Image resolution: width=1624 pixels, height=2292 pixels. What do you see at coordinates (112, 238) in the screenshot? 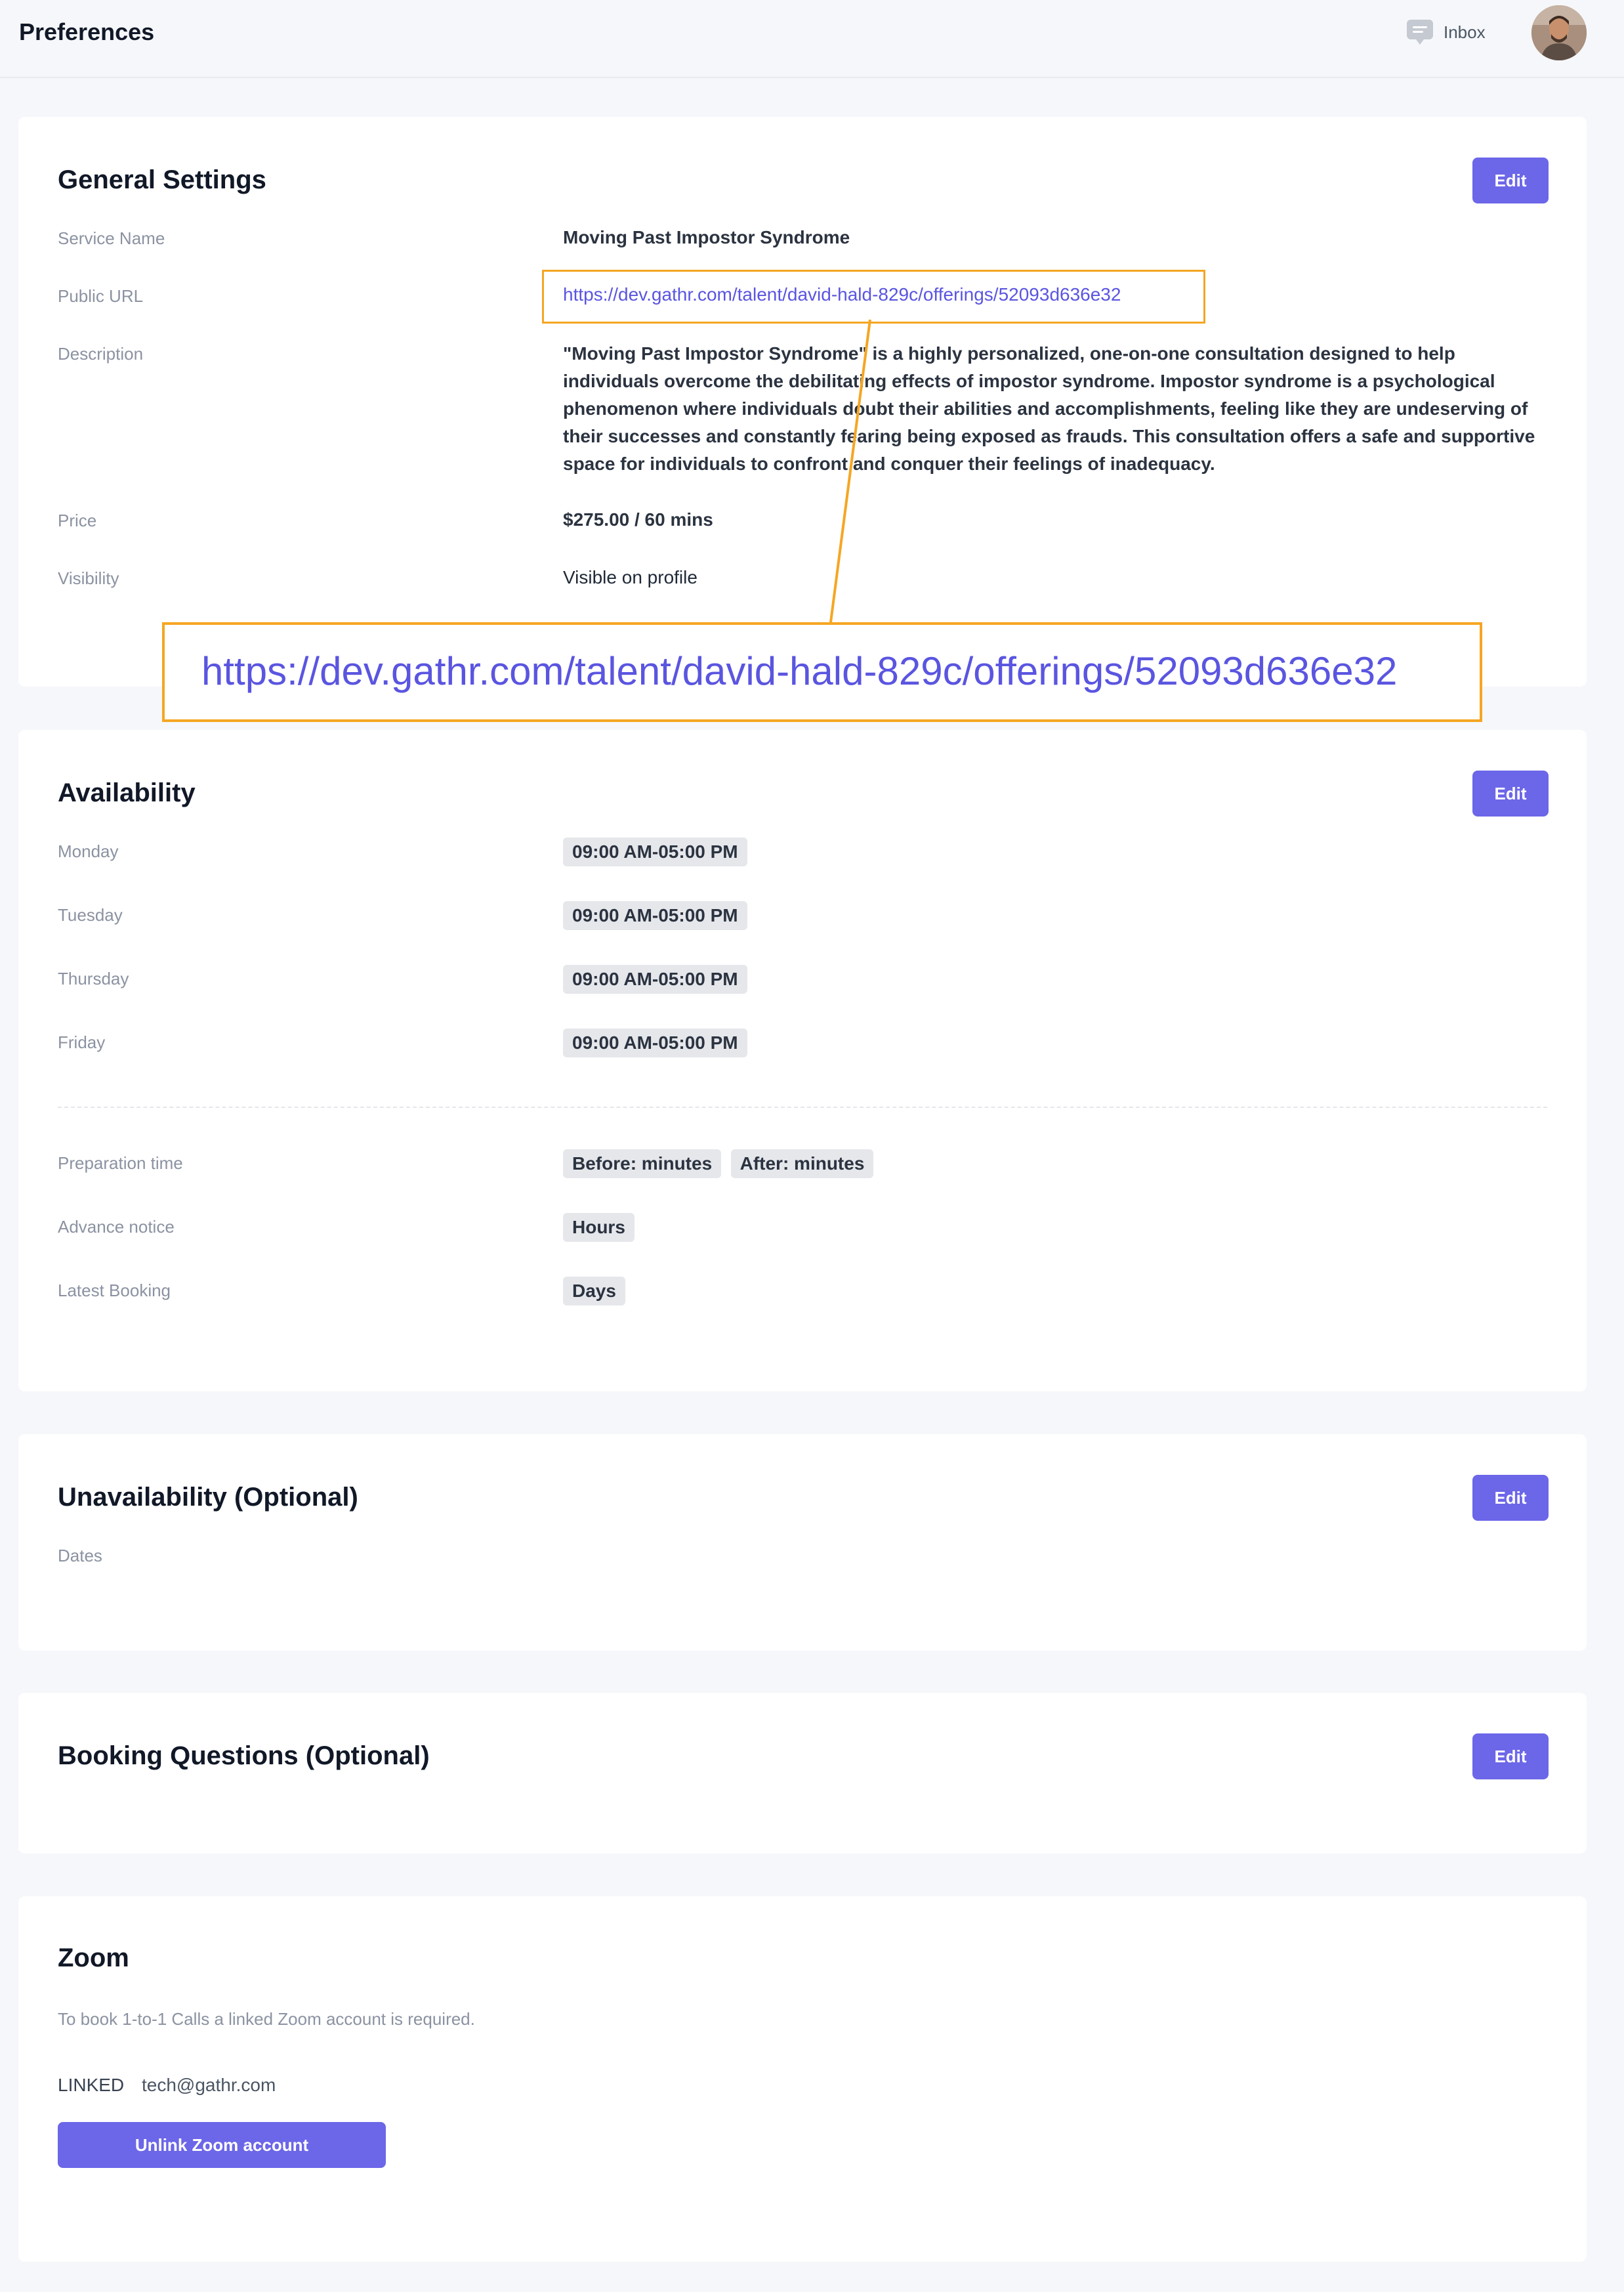
I see `service-name-label: Service Name` at bounding box center [112, 238].